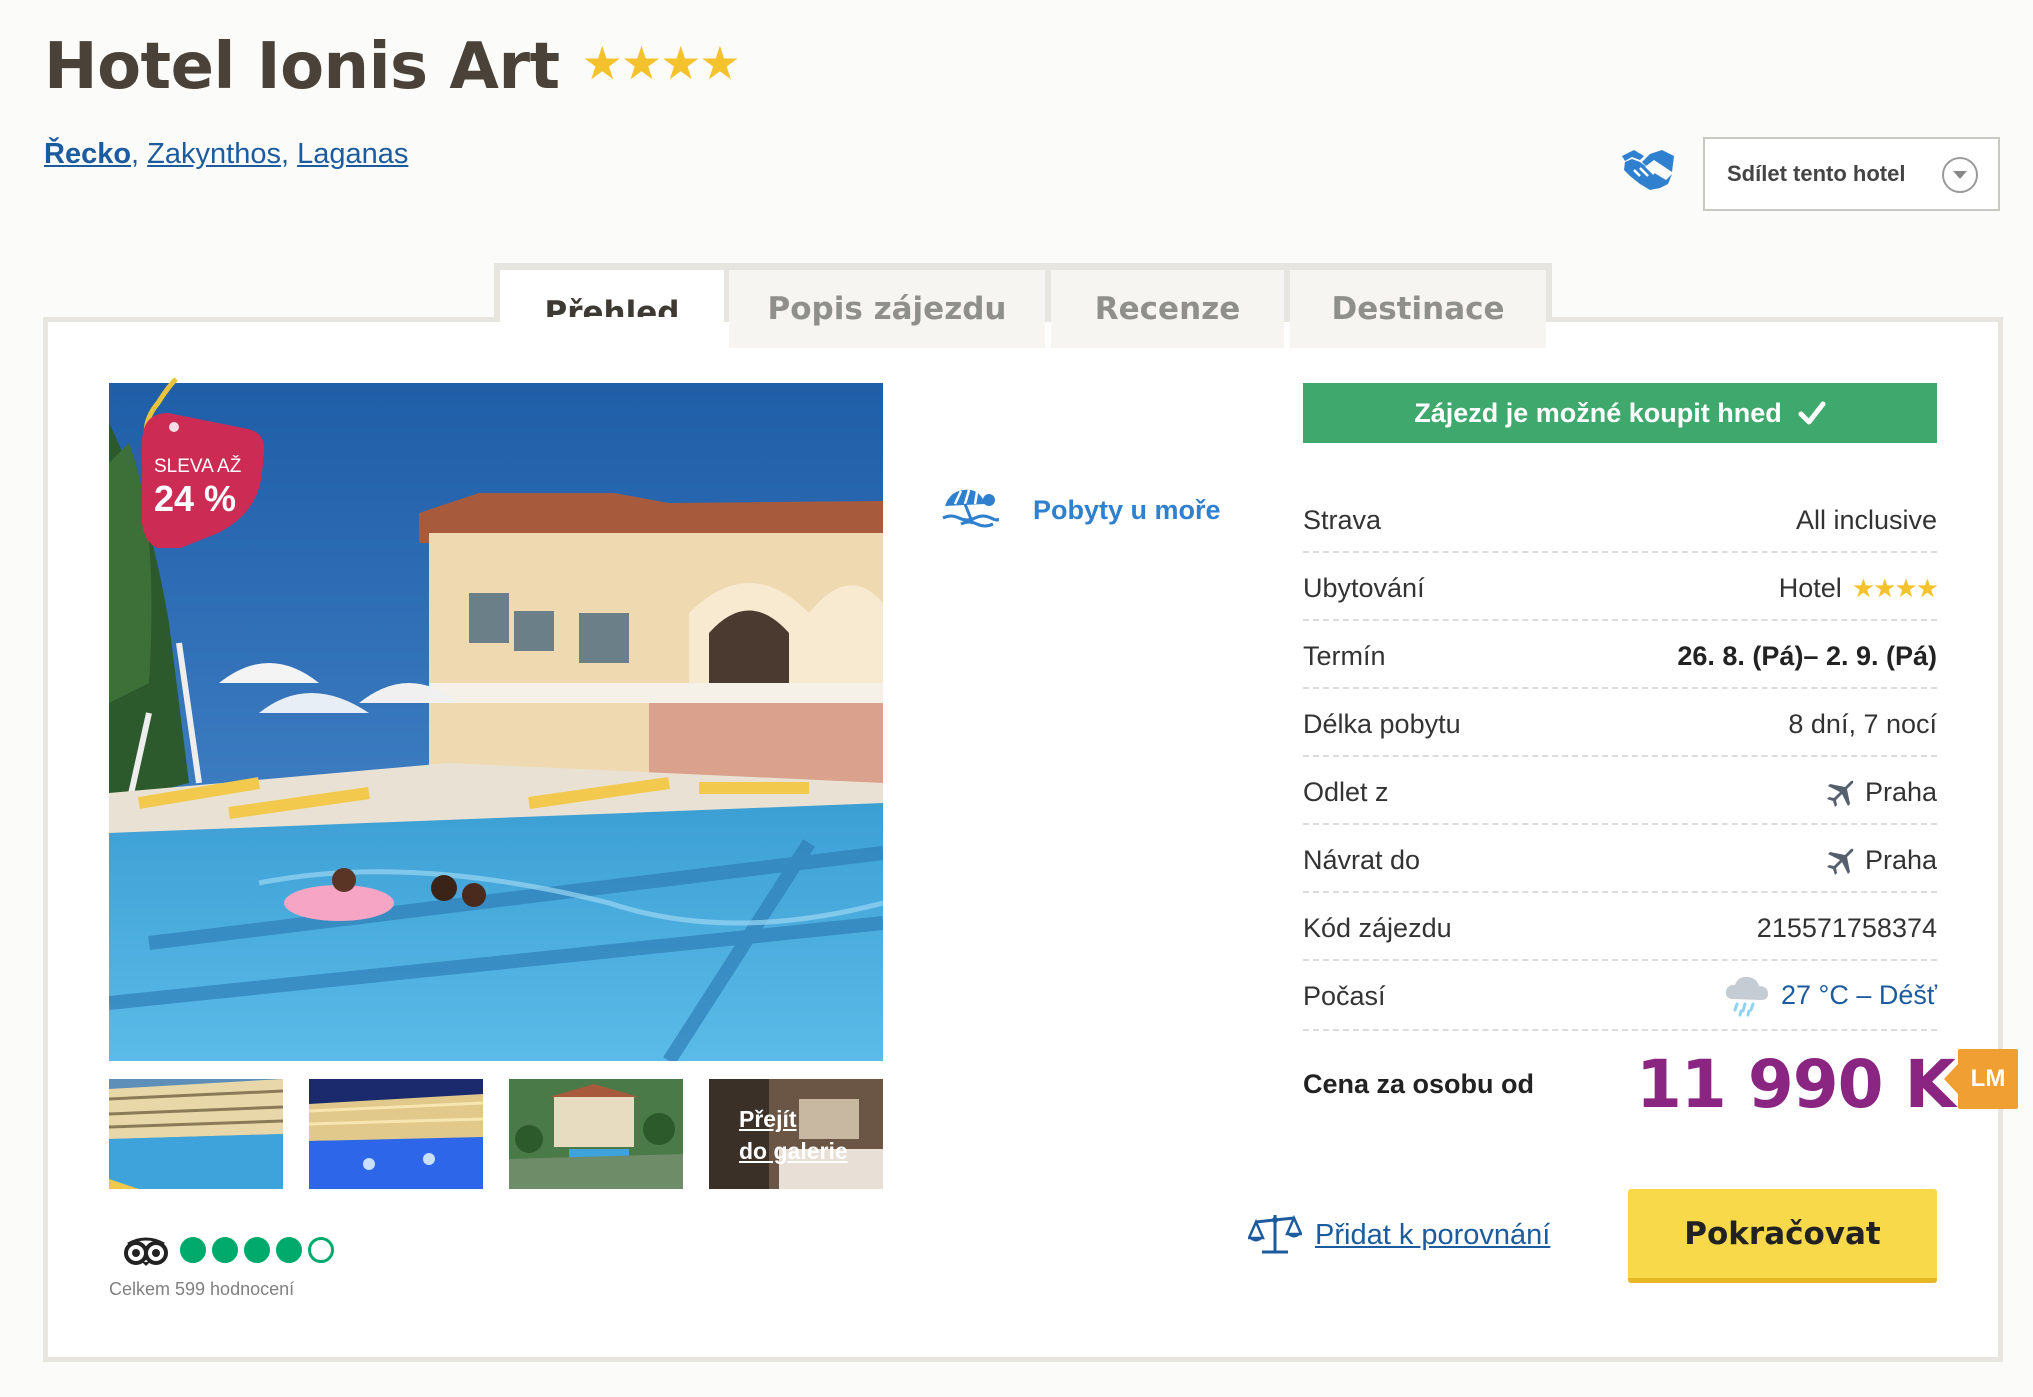 The image size is (2033, 1397). I want to click on accommodation-label: Ubytování, so click(1364, 588).